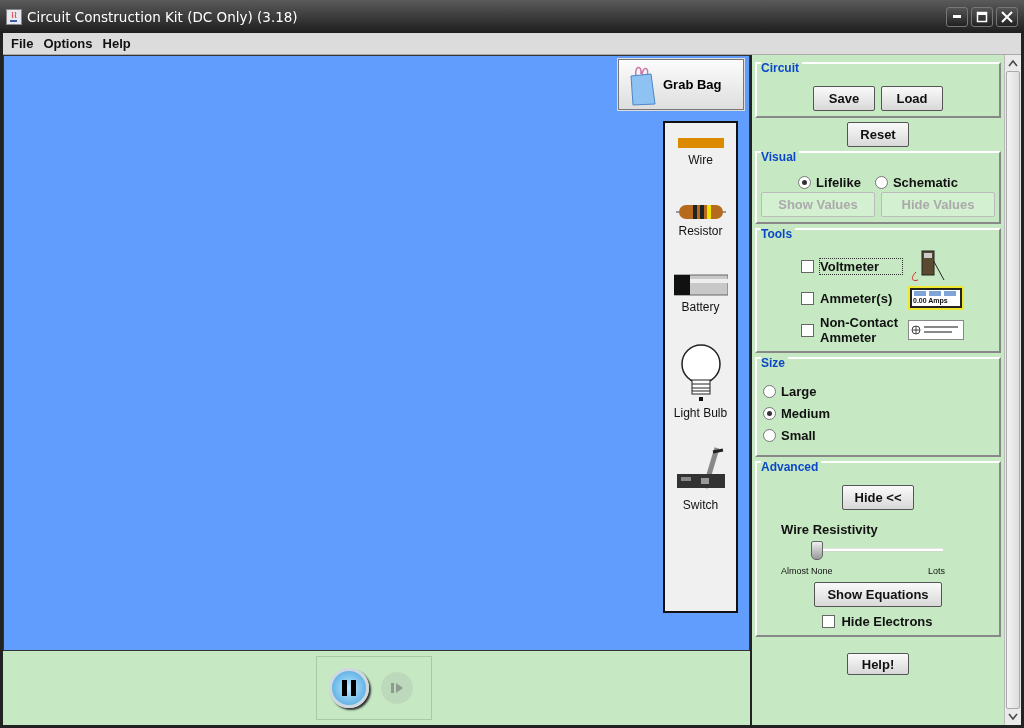 The width and height of the screenshot is (1024, 728). What do you see at coordinates (116, 43) in the screenshot?
I see `menu-item: Help` at bounding box center [116, 43].